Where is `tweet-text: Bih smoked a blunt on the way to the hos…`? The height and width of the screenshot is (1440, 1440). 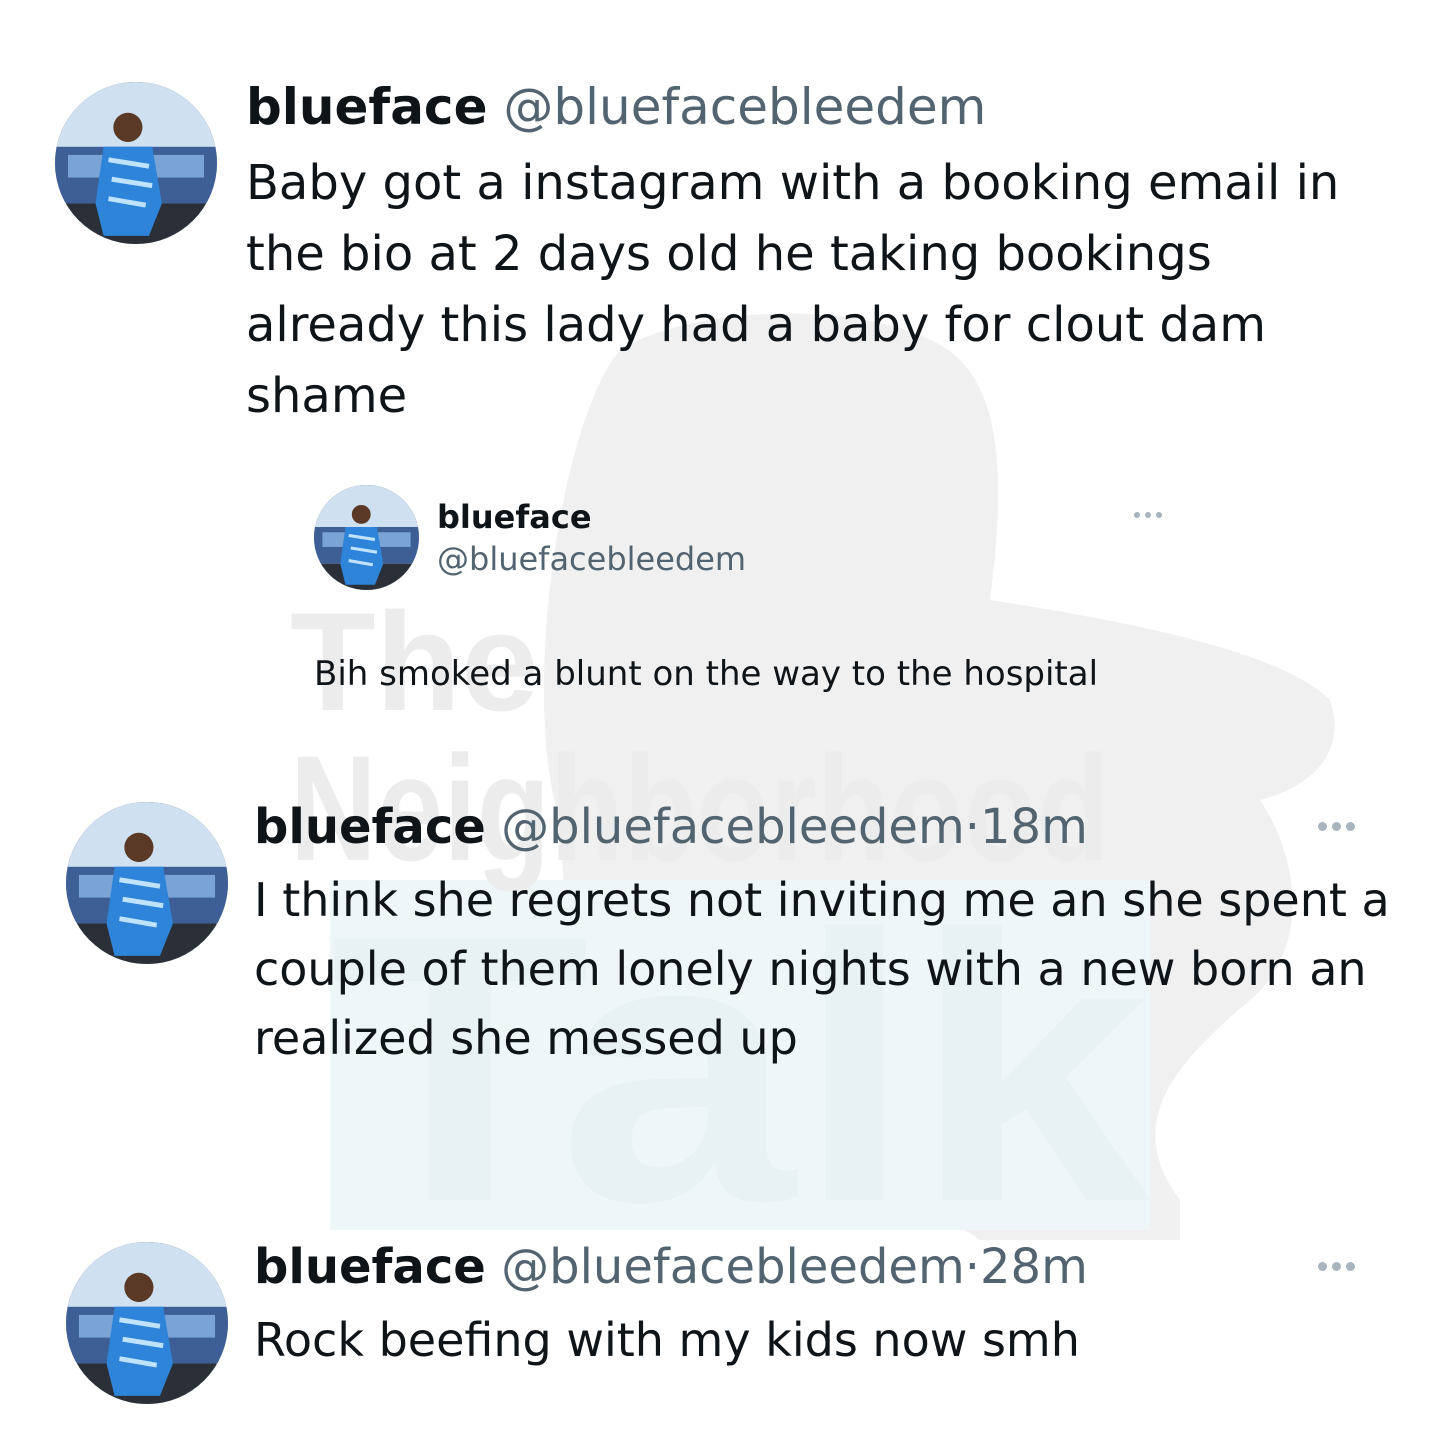
tweet-text: Bih smoked a blunt on the way to the hos… is located at coordinates (706, 674).